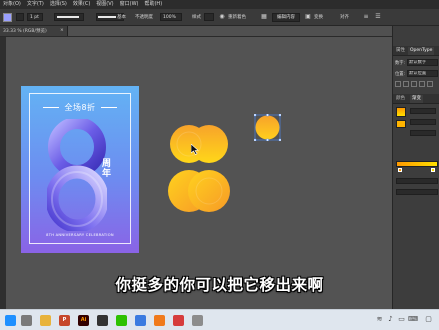 Image resolution: width=439 pixels, height=330 pixels. Describe the element at coordinates (104, 4) in the screenshot. I see `menu-view: 视图(V)` at that location.